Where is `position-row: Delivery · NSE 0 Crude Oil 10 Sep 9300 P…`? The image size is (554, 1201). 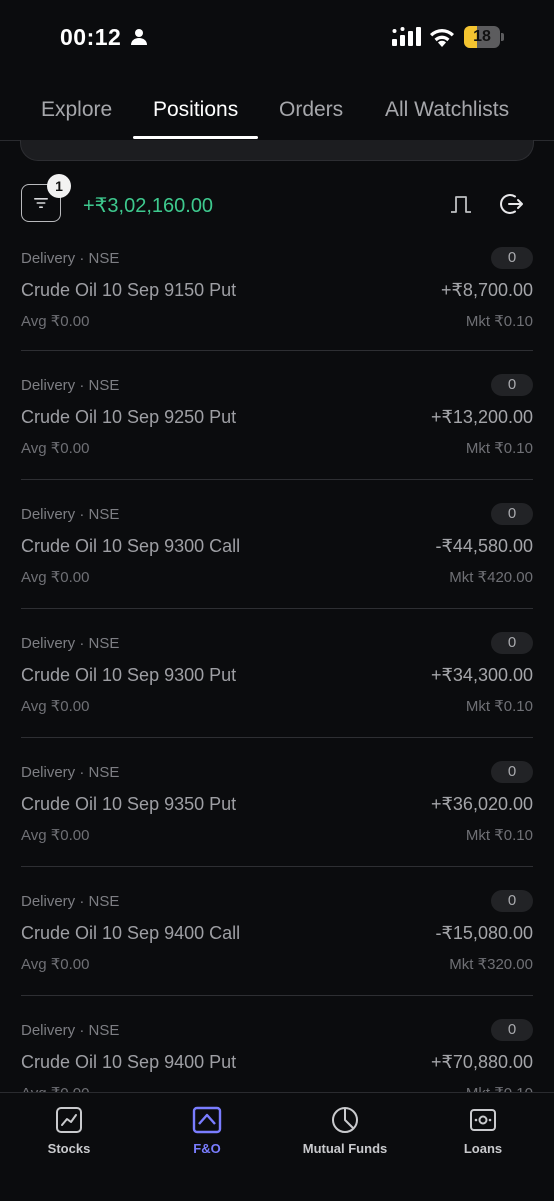
position-row: Delivery · NSE 0 Crude Oil 10 Sep 9300 P… is located at coordinates (277, 673).